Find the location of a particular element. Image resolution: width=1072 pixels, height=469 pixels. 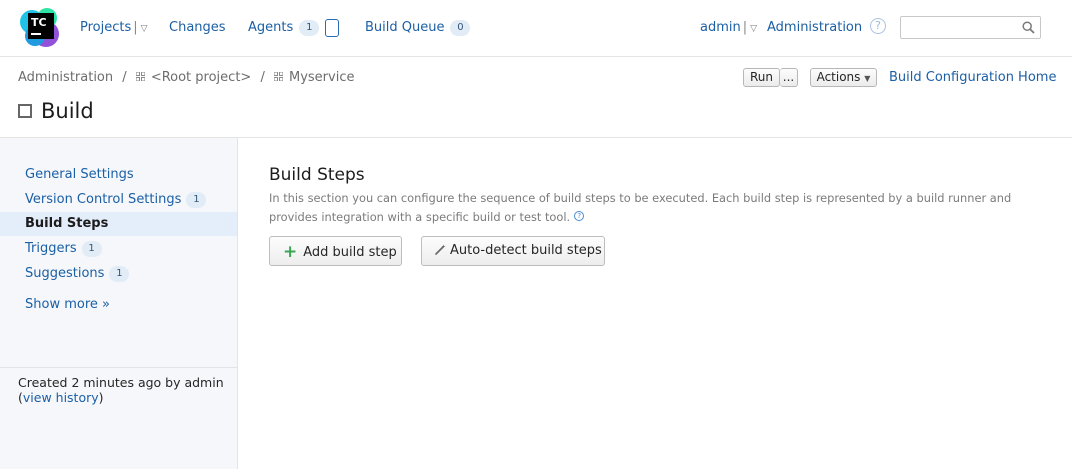

build-status-icon is located at coordinates (25, 111).